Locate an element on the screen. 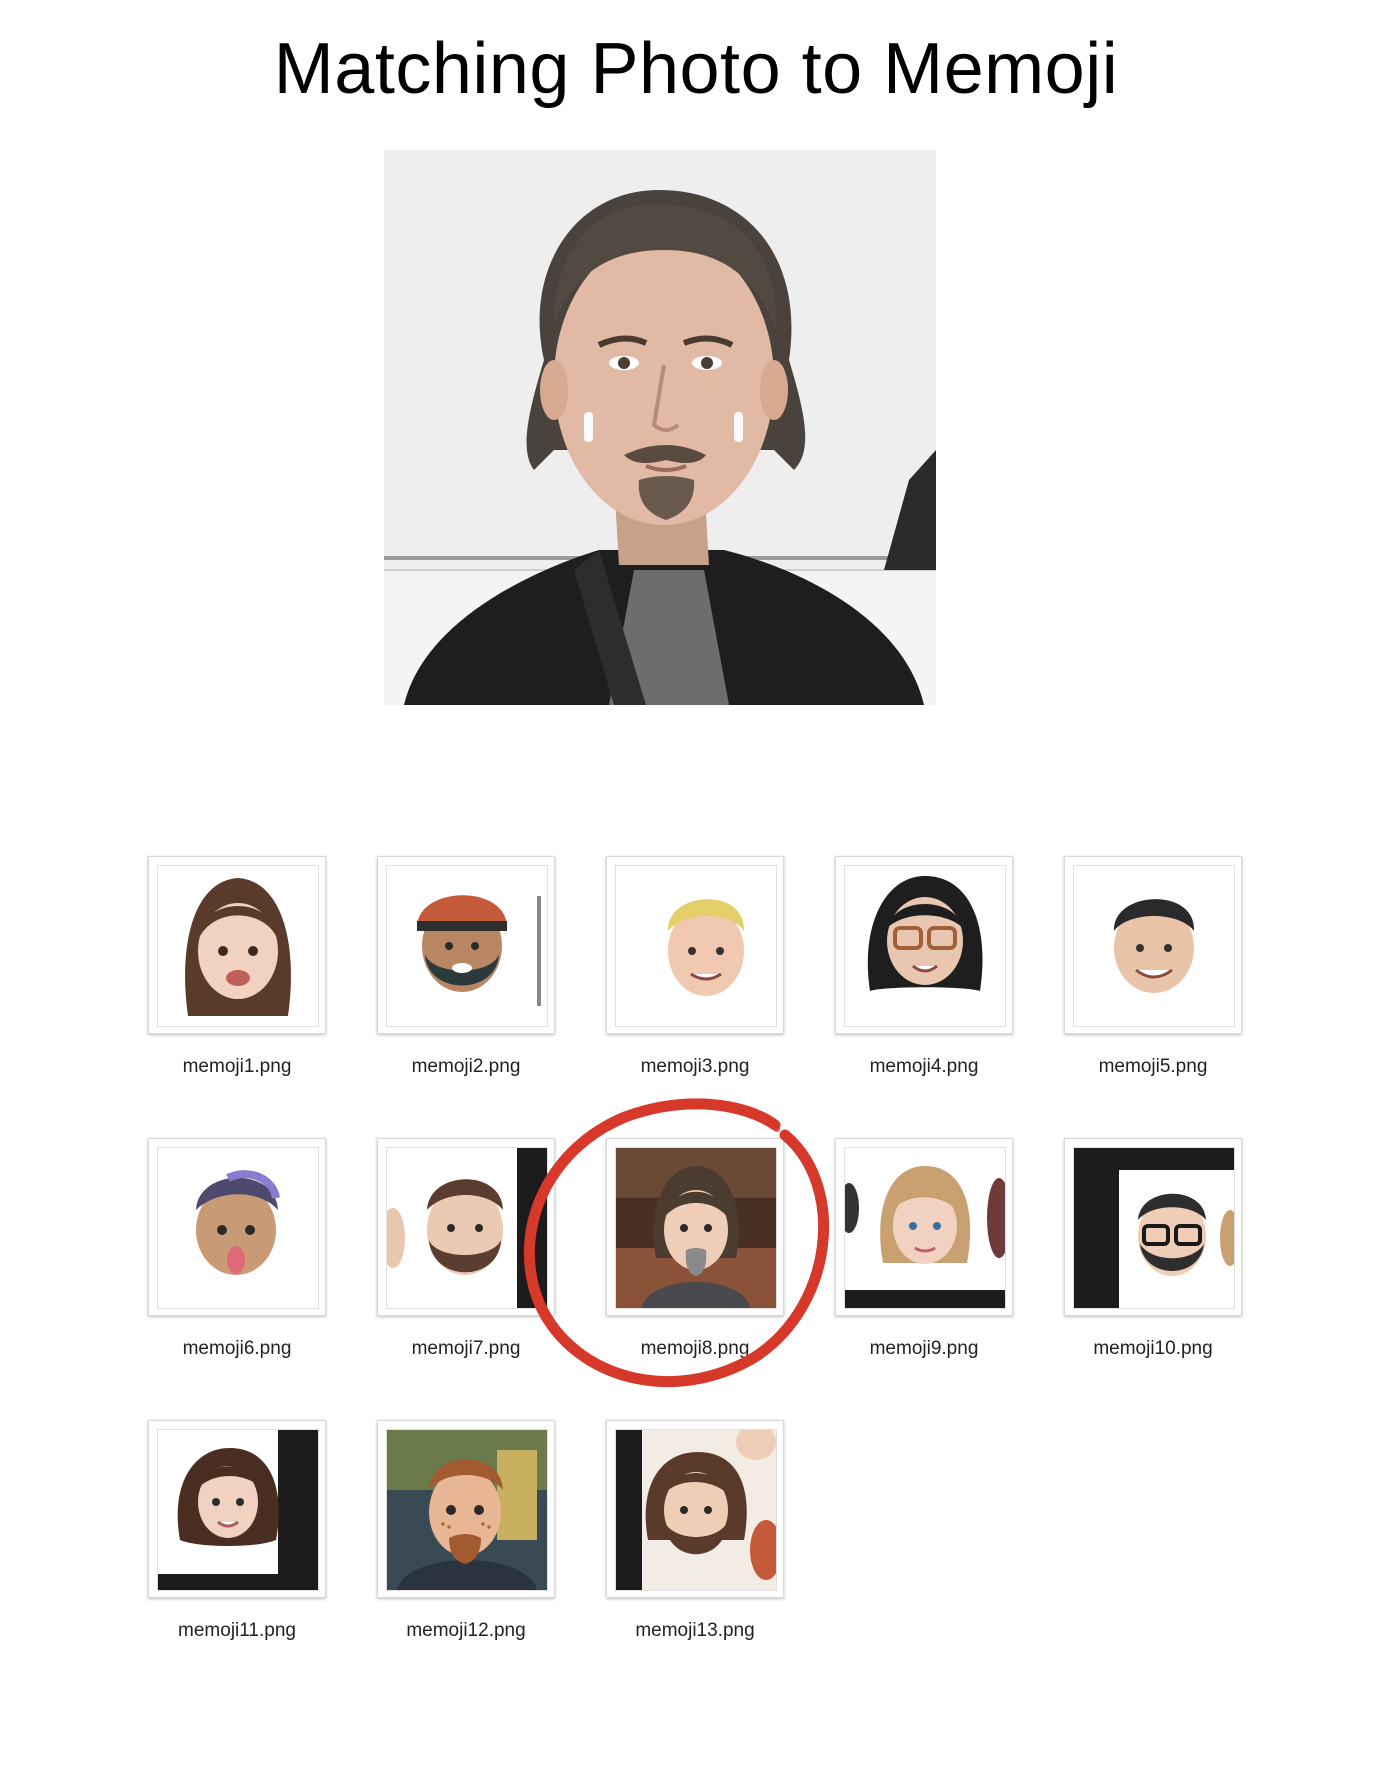 The height and width of the screenshot is (1770, 1392). file-name: memoji11.png is located at coordinates (237, 1631).